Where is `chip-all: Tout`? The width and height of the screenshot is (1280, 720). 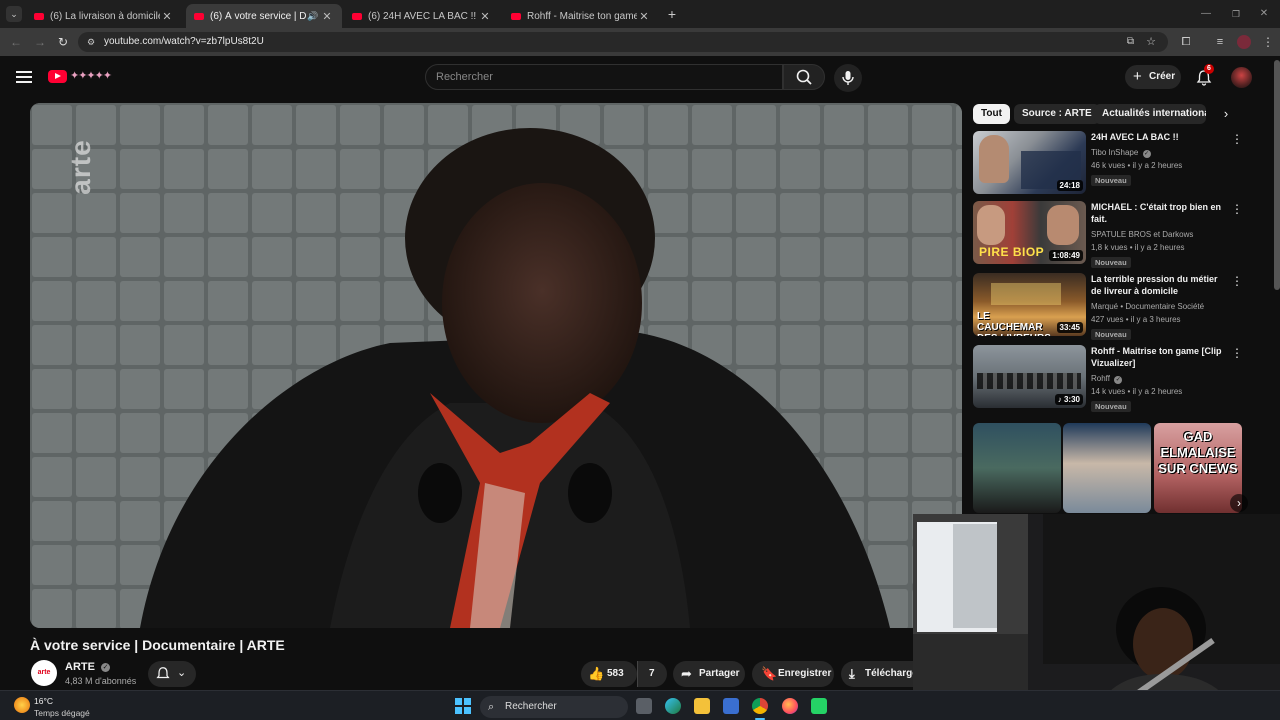
chip-all: Tout is located at coordinates (991, 114).